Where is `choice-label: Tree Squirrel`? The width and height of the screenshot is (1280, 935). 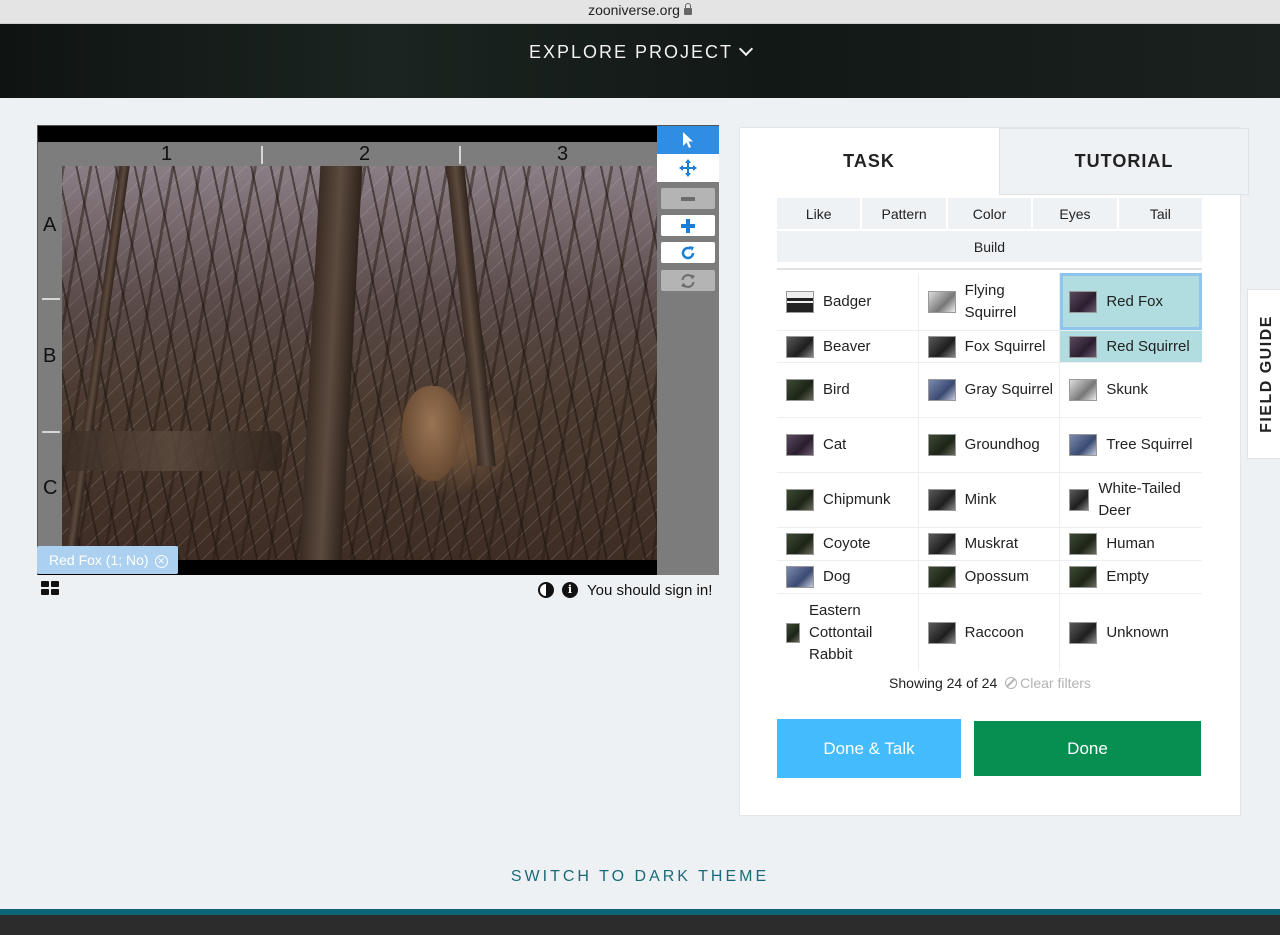 choice-label: Tree Squirrel is located at coordinates (1149, 444).